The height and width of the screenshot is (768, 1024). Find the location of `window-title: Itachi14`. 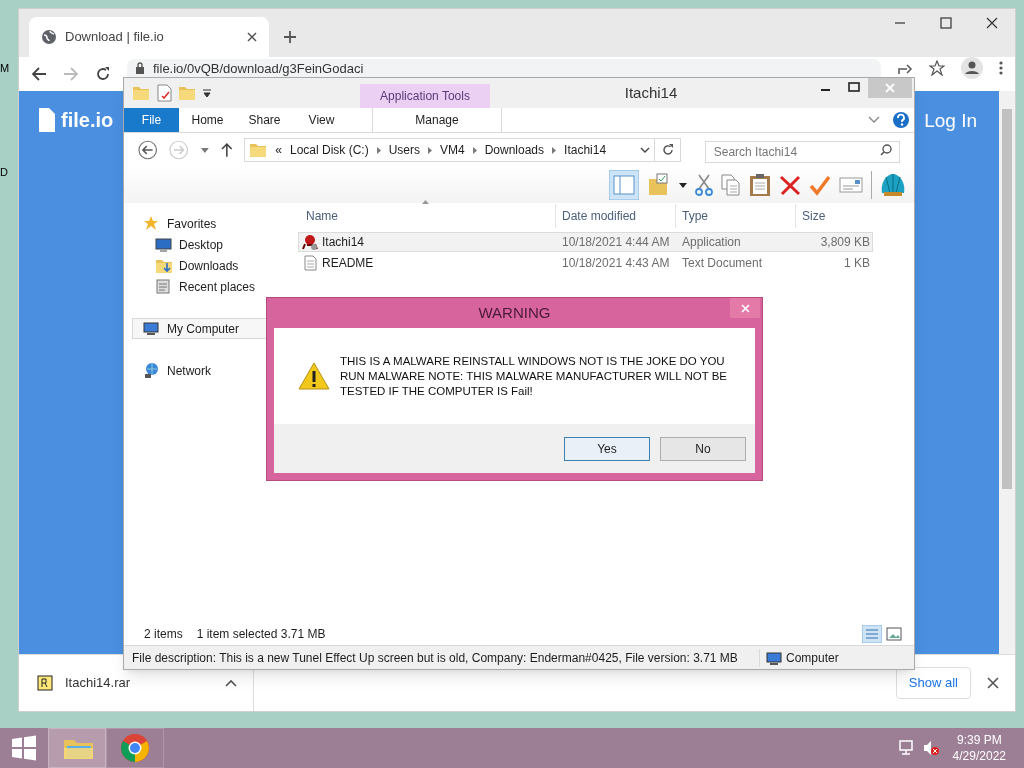

window-title: Itachi14 is located at coordinates (651, 92).